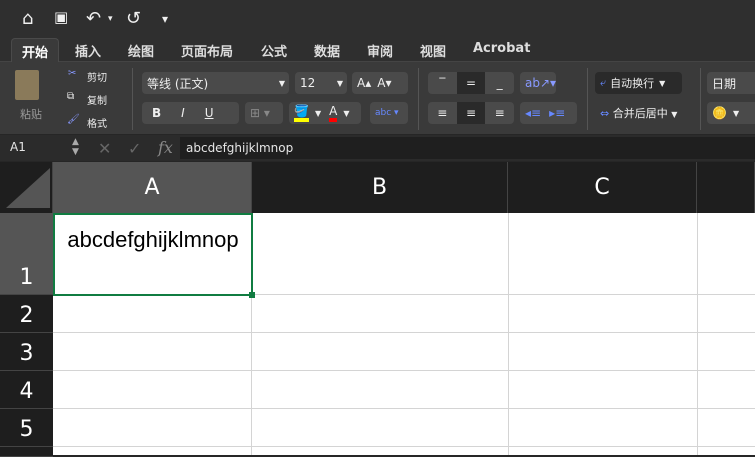 The height and width of the screenshot is (457, 755). What do you see at coordinates (327, 50) in the screenshot?
I see `tab-data: 数据` at bounding box center [327, 50].